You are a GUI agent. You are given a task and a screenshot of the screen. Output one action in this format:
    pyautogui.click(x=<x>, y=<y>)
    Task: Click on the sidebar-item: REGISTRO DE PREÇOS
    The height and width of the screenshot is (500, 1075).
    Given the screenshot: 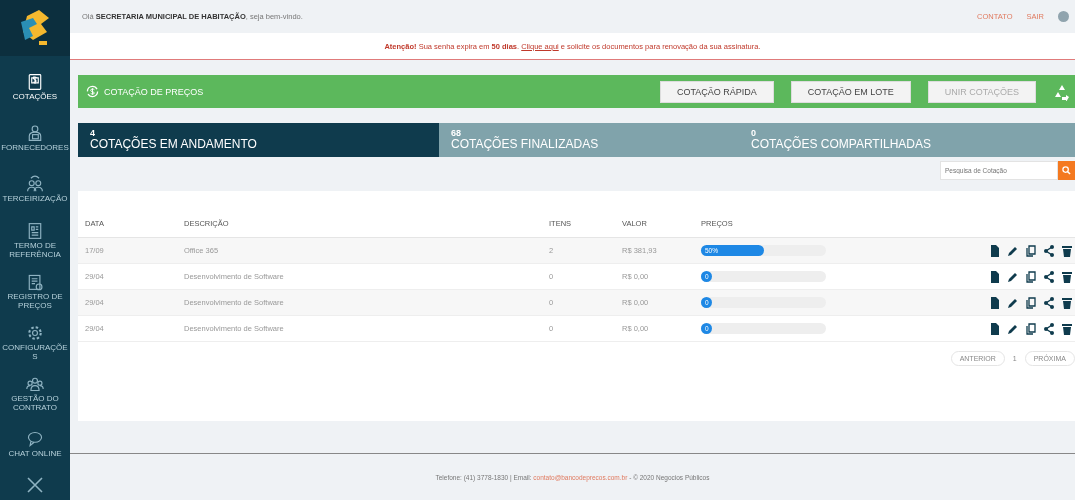 What is the action you would take?
    pyautogui.click(x=35, y=291)
    